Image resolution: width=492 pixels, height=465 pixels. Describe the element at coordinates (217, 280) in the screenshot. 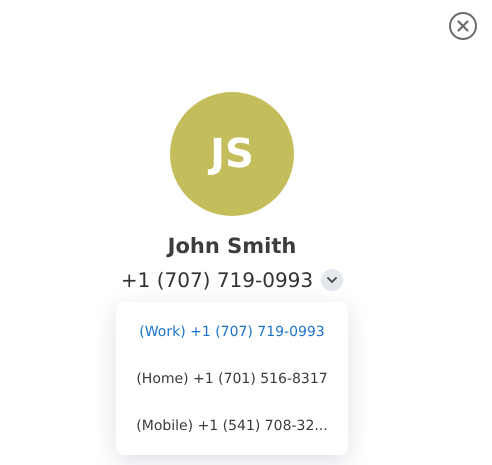

I see `phone-number: +1 (707) 719-0993` at that location.